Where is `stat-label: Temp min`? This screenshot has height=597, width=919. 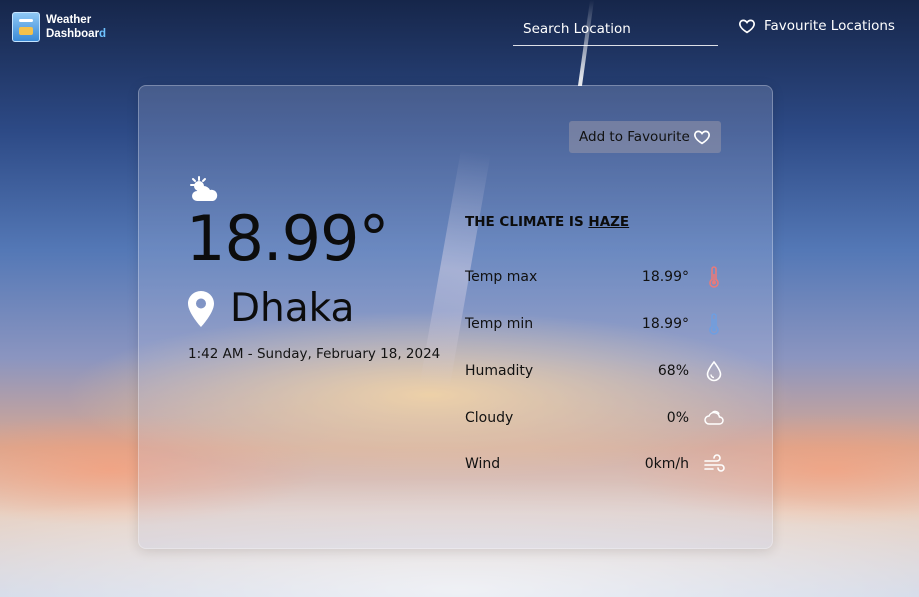 stat-label: Temp min is located at coordinates (499, 324).